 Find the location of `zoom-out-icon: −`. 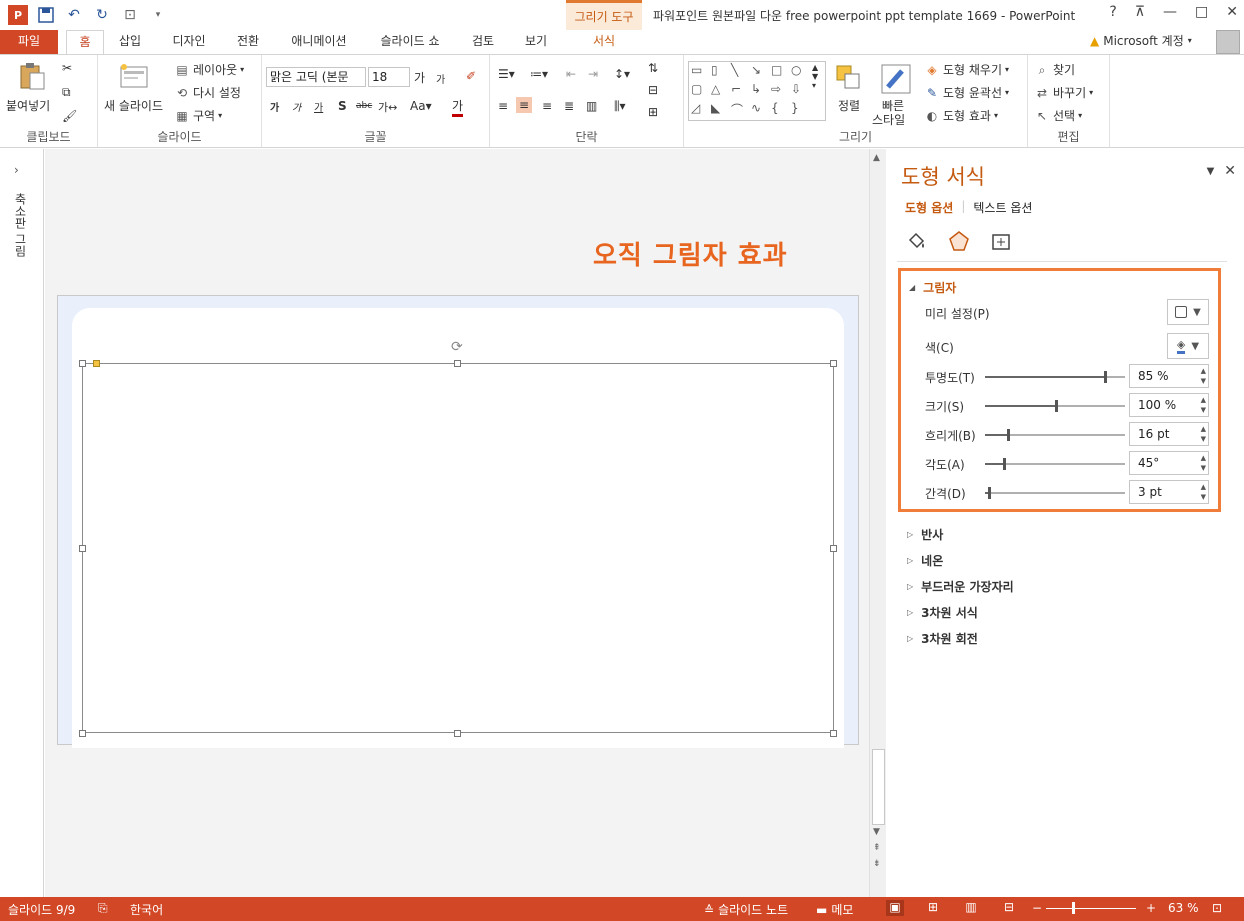

zoom-out-icon: − is located at coordinates (1037, 908).